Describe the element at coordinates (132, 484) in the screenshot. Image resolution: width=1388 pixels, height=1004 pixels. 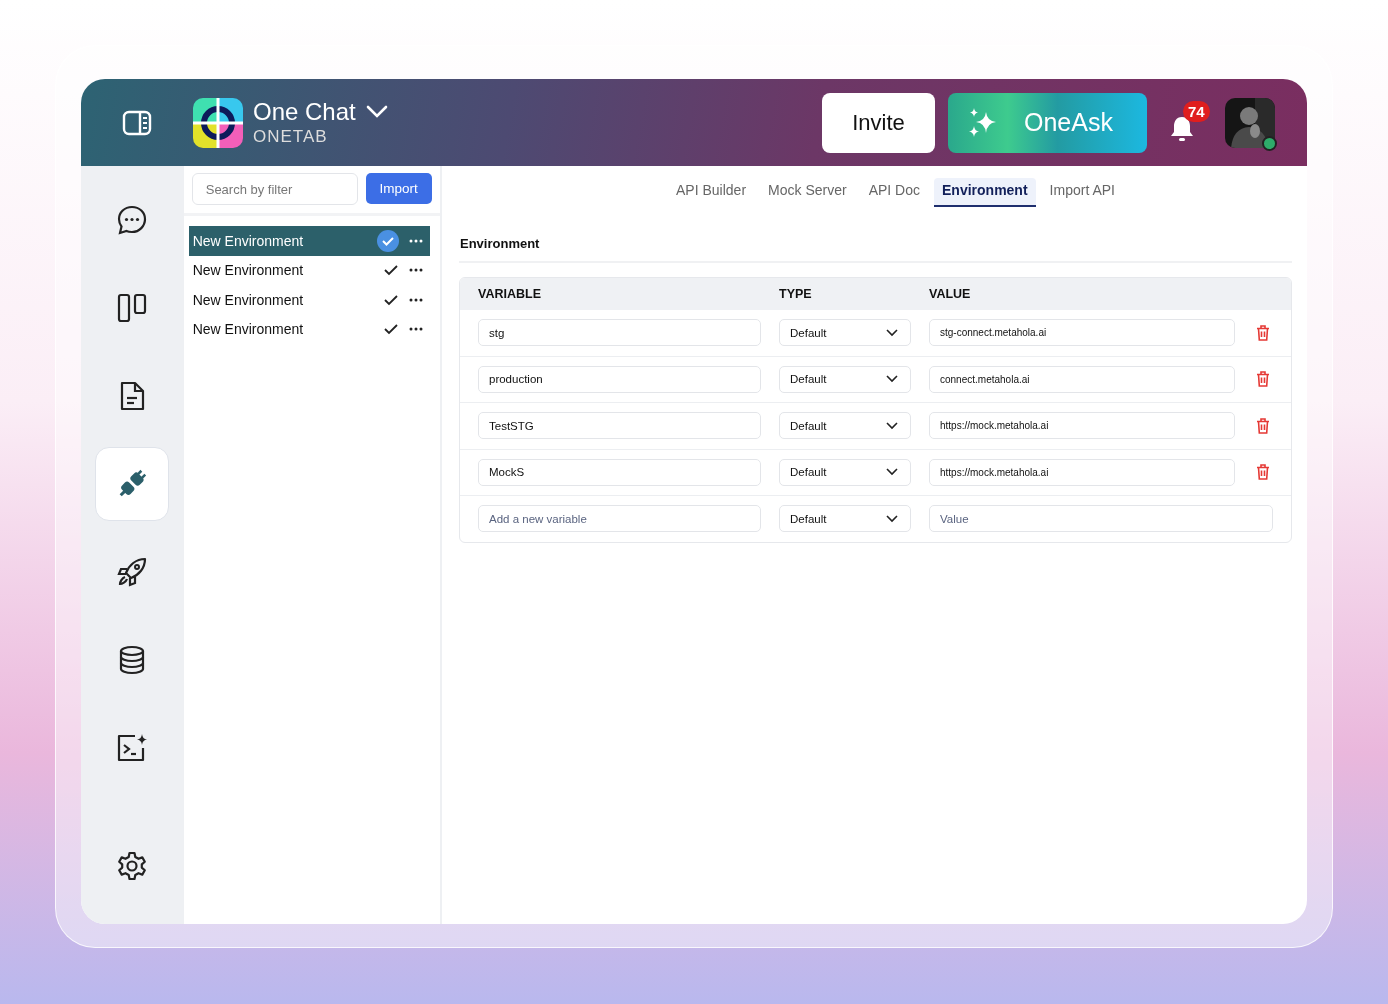
I see `nav-item` at that location.